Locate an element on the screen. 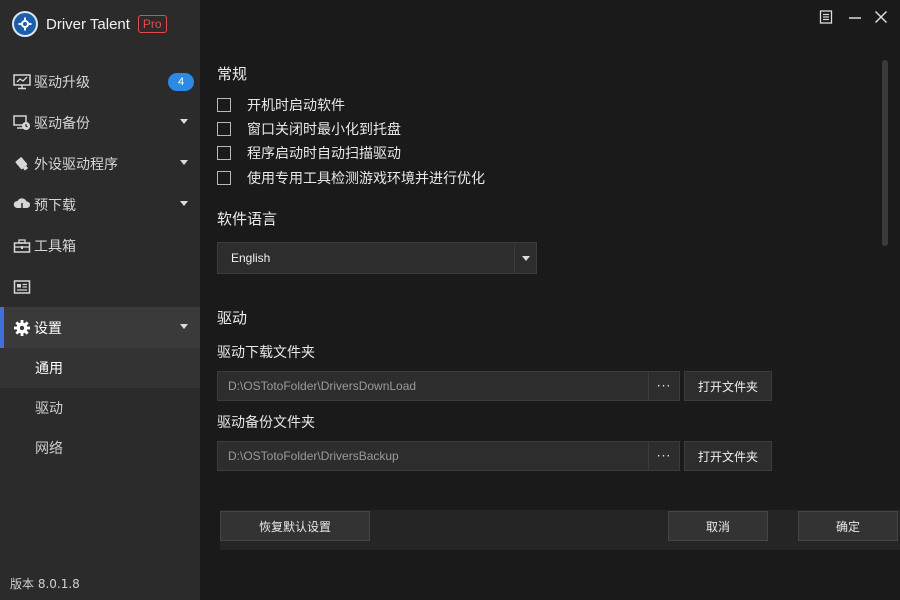 This screenshot has height=600, width=900. peripheral-icon is located at coordinates (22, 164).